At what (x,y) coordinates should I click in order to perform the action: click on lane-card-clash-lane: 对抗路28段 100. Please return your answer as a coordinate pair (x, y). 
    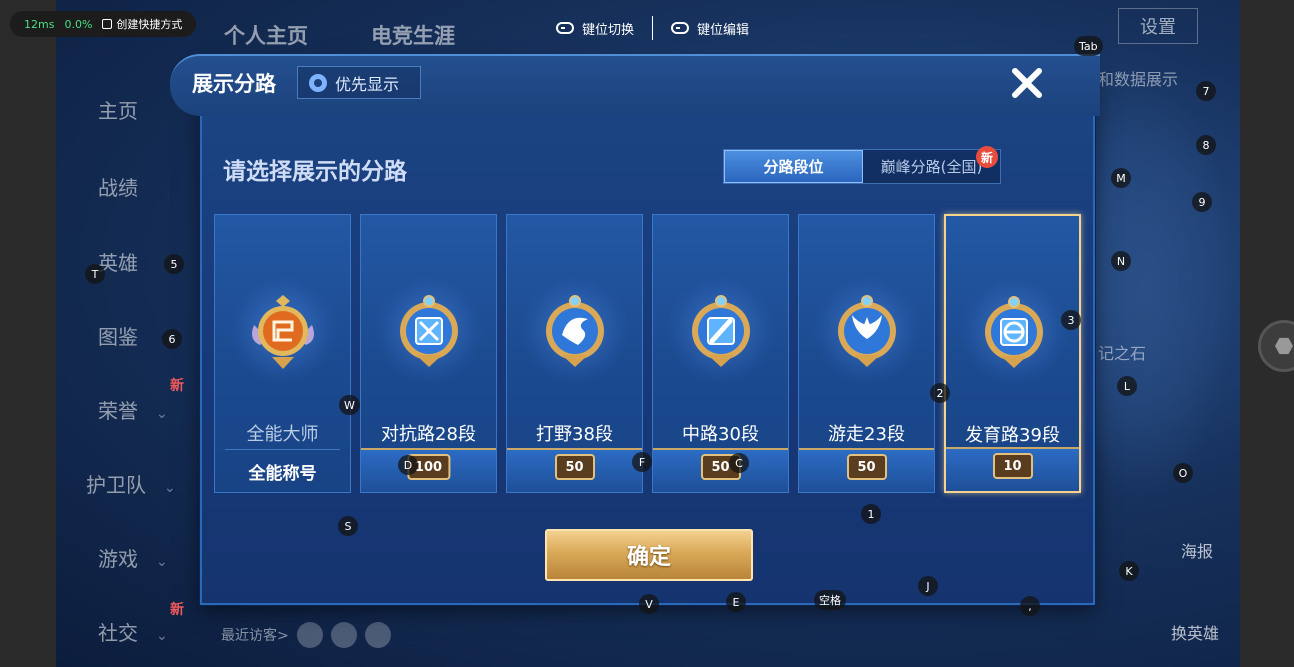
    Looking at the image, I should click on (428, 353).